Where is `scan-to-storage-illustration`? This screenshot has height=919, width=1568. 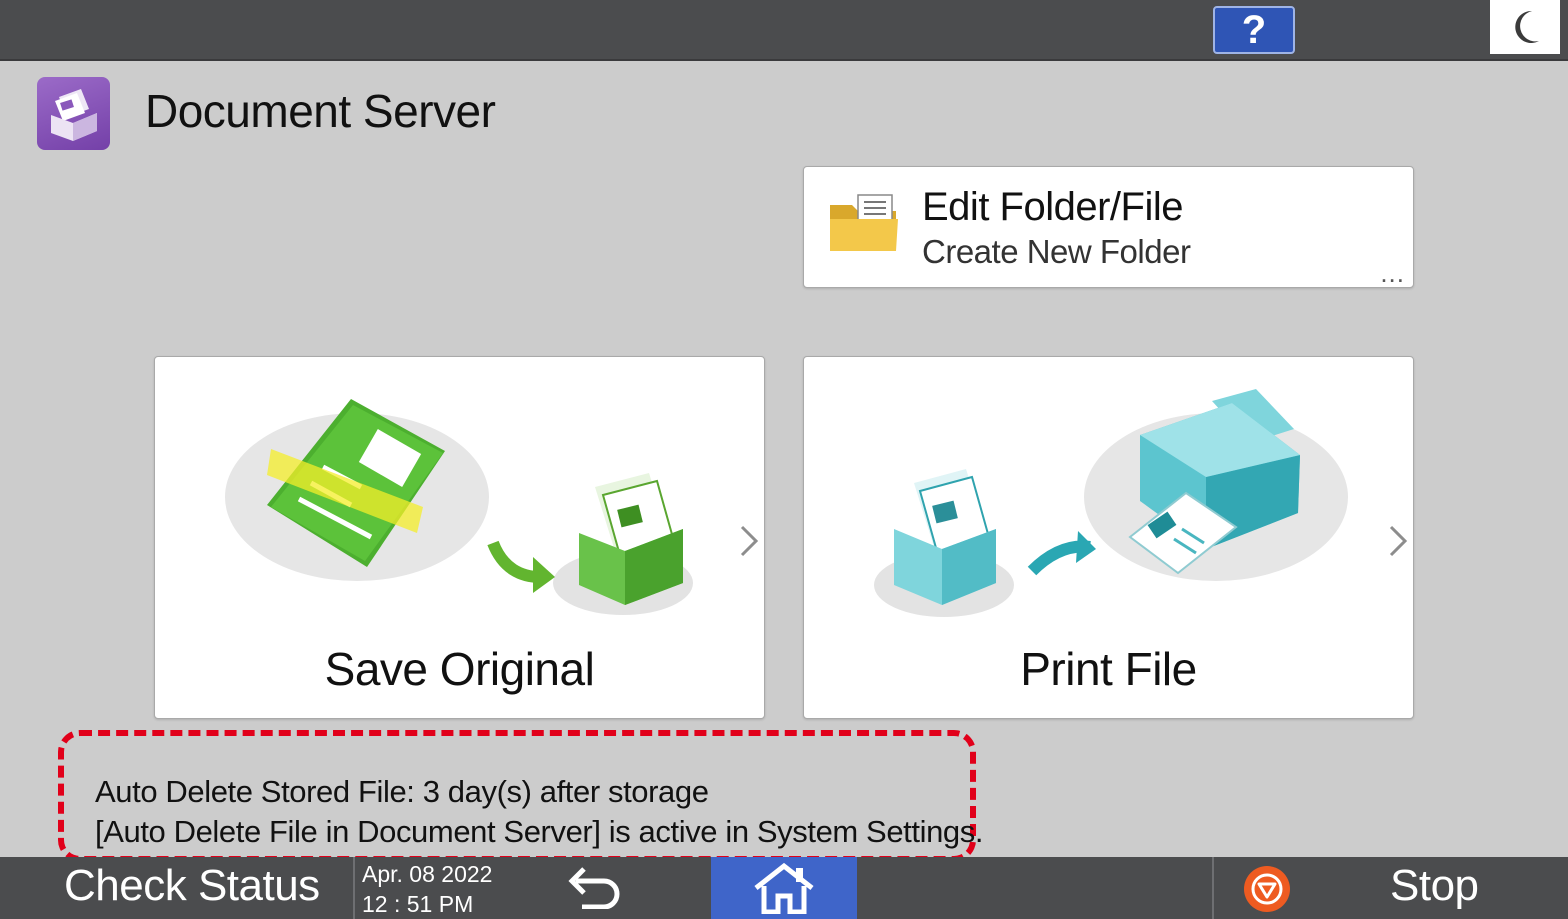 scan-to-storage-illustration is located at coordinates (459, 507).